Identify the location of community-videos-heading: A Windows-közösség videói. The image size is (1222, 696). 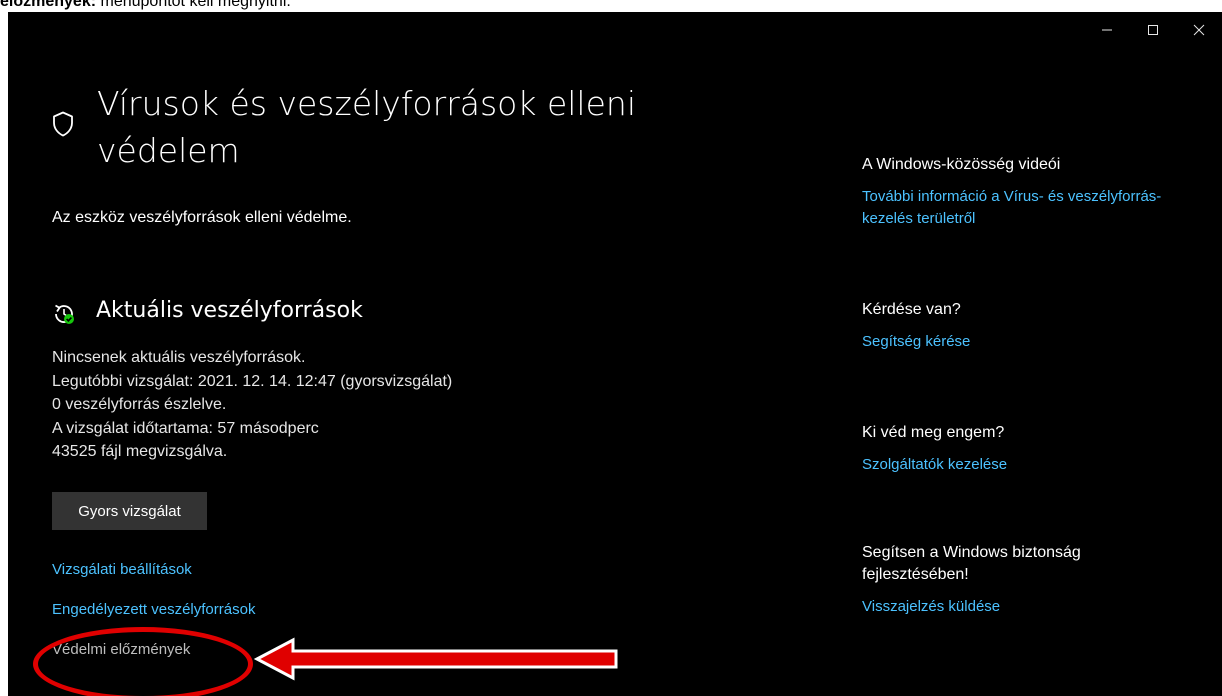
(961, 164).